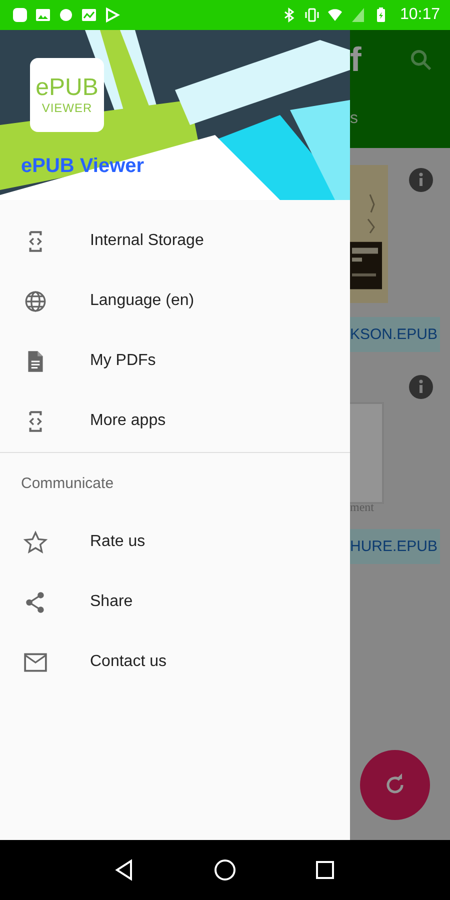 Image resolution: width=450 pixels, height=900 pixels. I want to click on menu-item: Contact us, so click(175, 662).